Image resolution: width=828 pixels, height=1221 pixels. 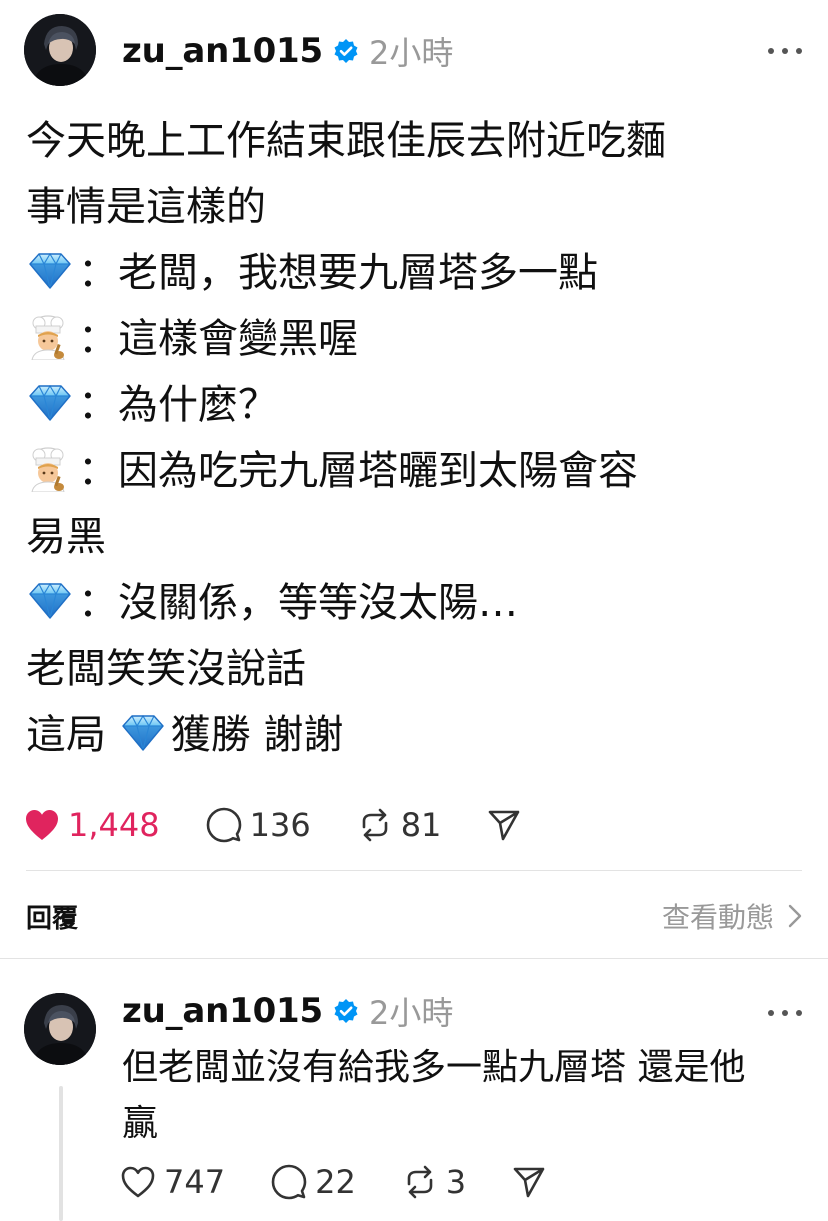 I want to click on post-actions: 1,448 136 81, so click(x=299, y=825).